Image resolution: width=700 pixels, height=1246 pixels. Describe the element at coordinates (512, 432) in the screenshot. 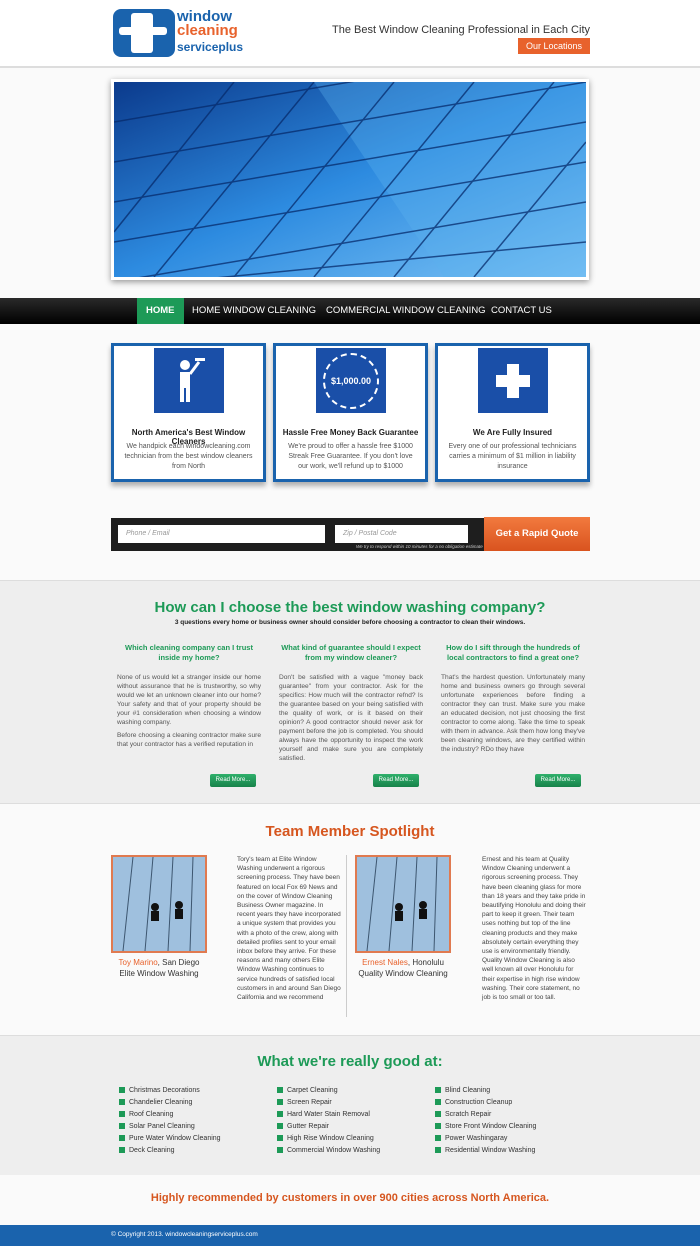

I see `feature-title: We Are Fully Insured` at that location.